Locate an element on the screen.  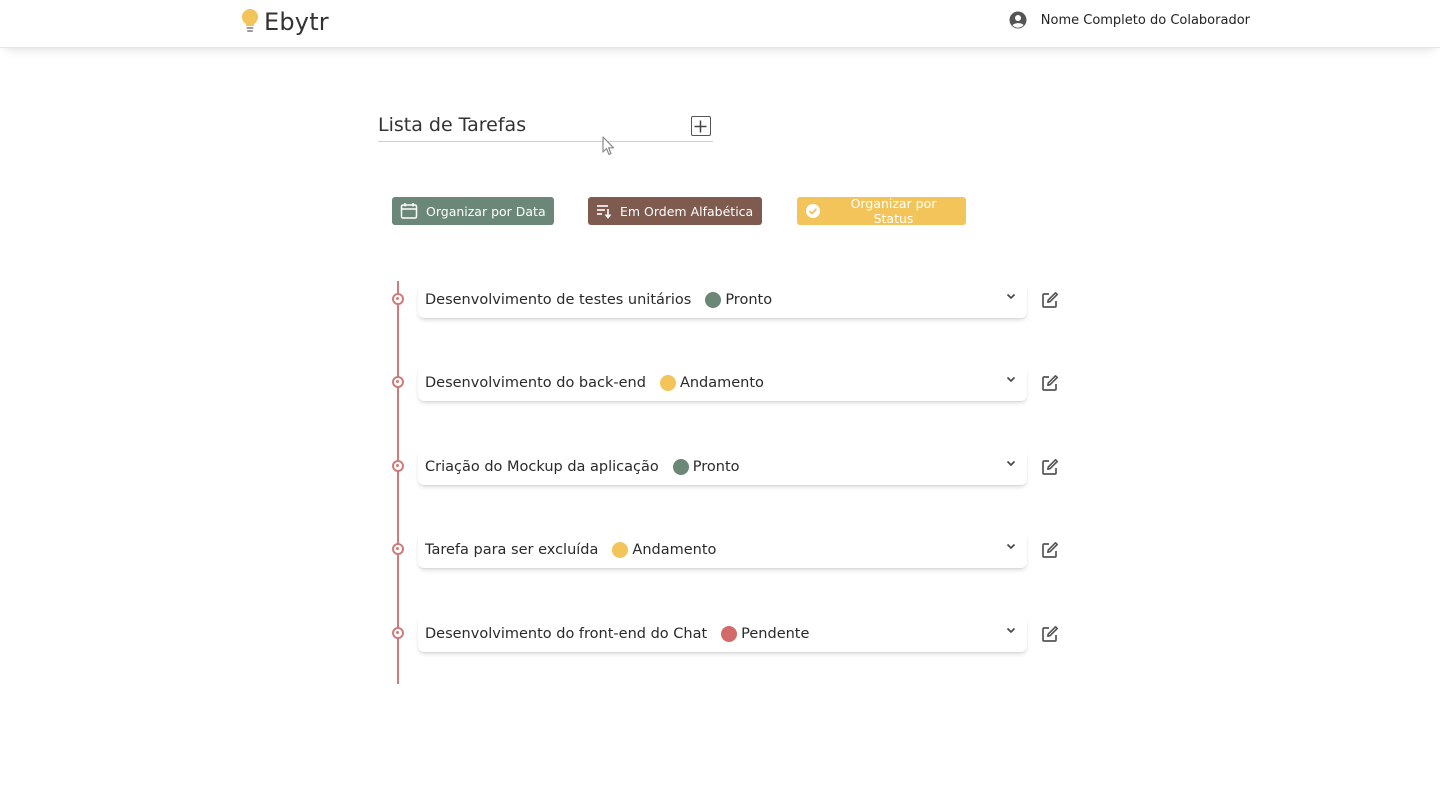
mouse-cursor-icon is located at coordinates (608, 146).